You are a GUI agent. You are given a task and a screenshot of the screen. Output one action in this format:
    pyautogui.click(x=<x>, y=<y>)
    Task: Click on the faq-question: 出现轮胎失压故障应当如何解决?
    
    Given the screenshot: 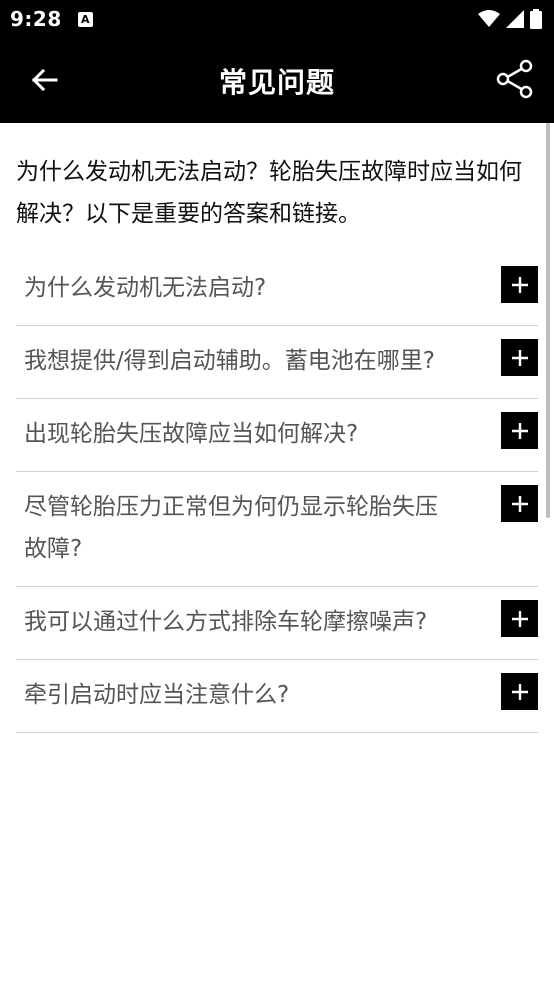 What is the action you would take?
    pyautogui.click(x=191, y=434)
    